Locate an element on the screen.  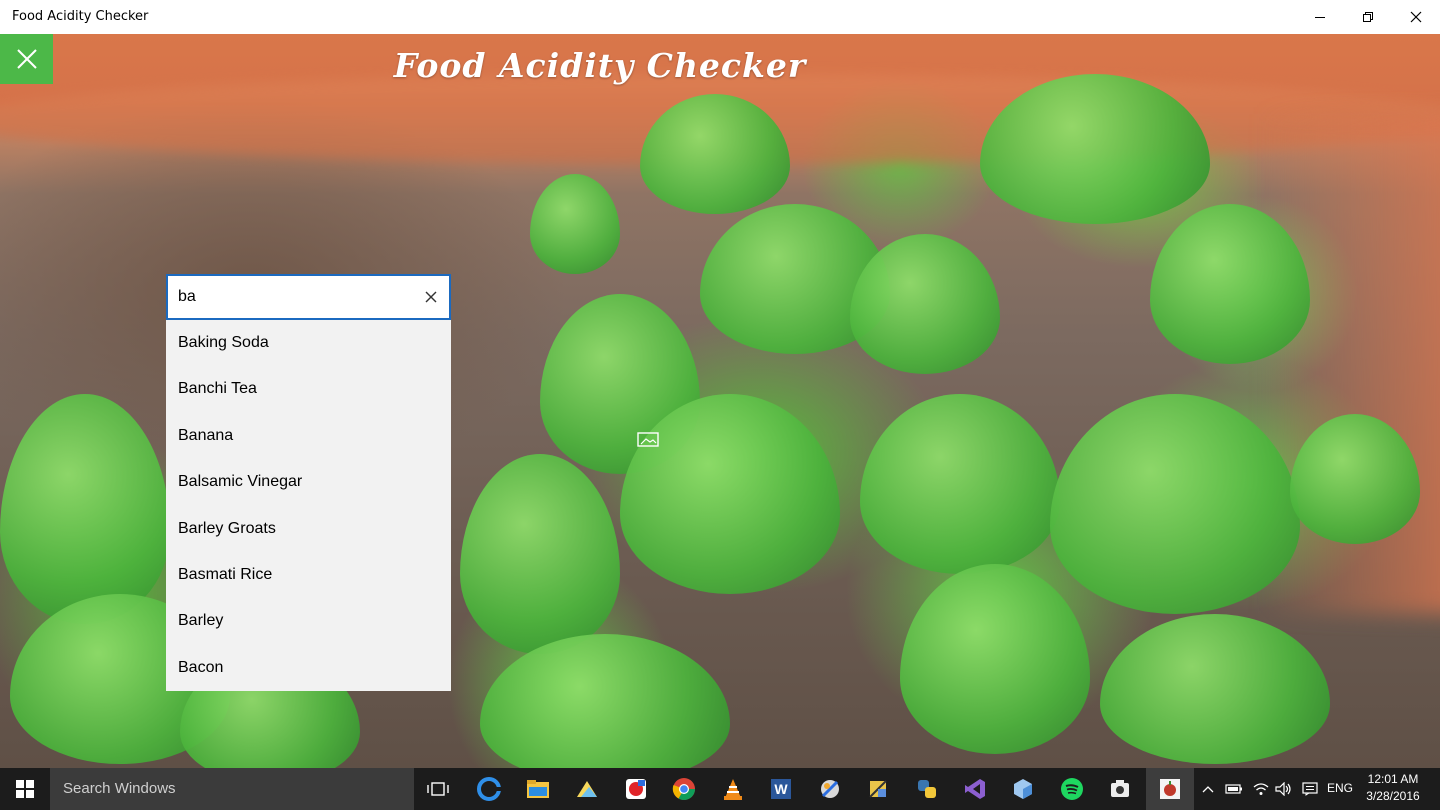
volume-icon is located at coordinates (1284, 789).